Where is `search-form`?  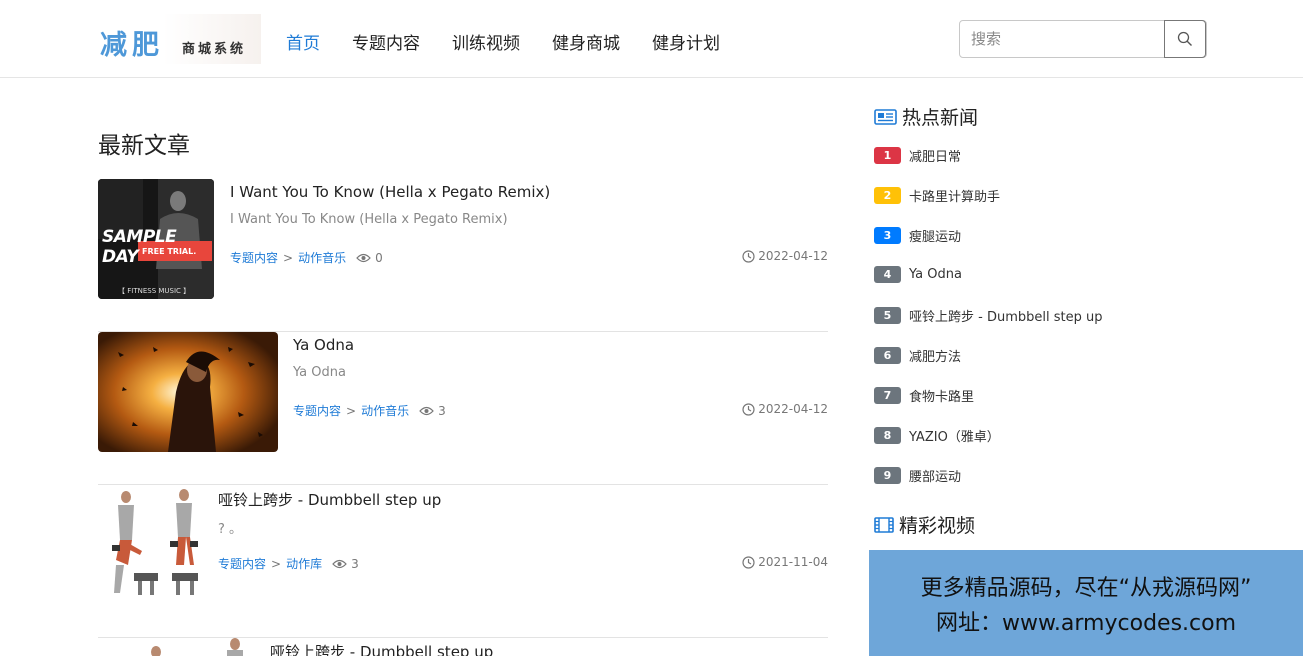
search-form is located at coordinates (1083, 39).